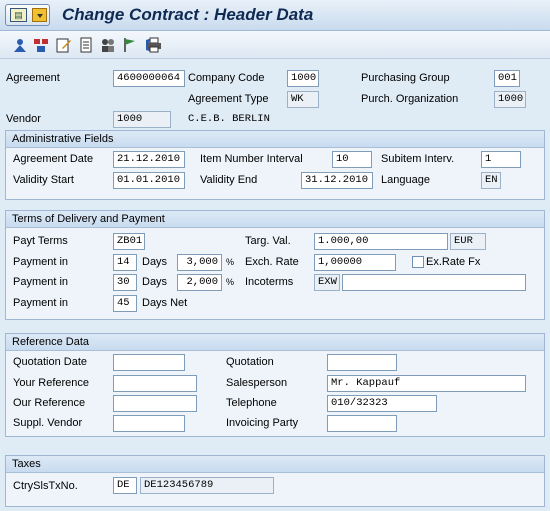 Image resolution: width=550 pixels, height=511 pixels. Describe the element at coordinates (41, 282) in the screenshot. I see `payment-in-label-2: Payment in` at that location.